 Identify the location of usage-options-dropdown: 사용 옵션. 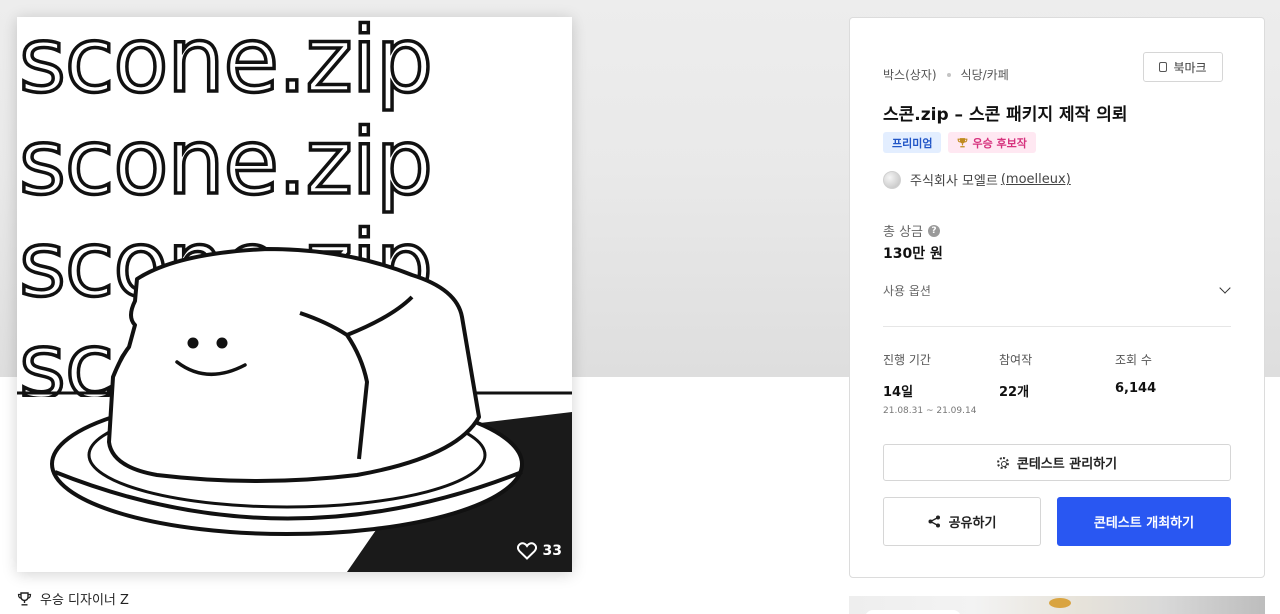
(1058, 290).